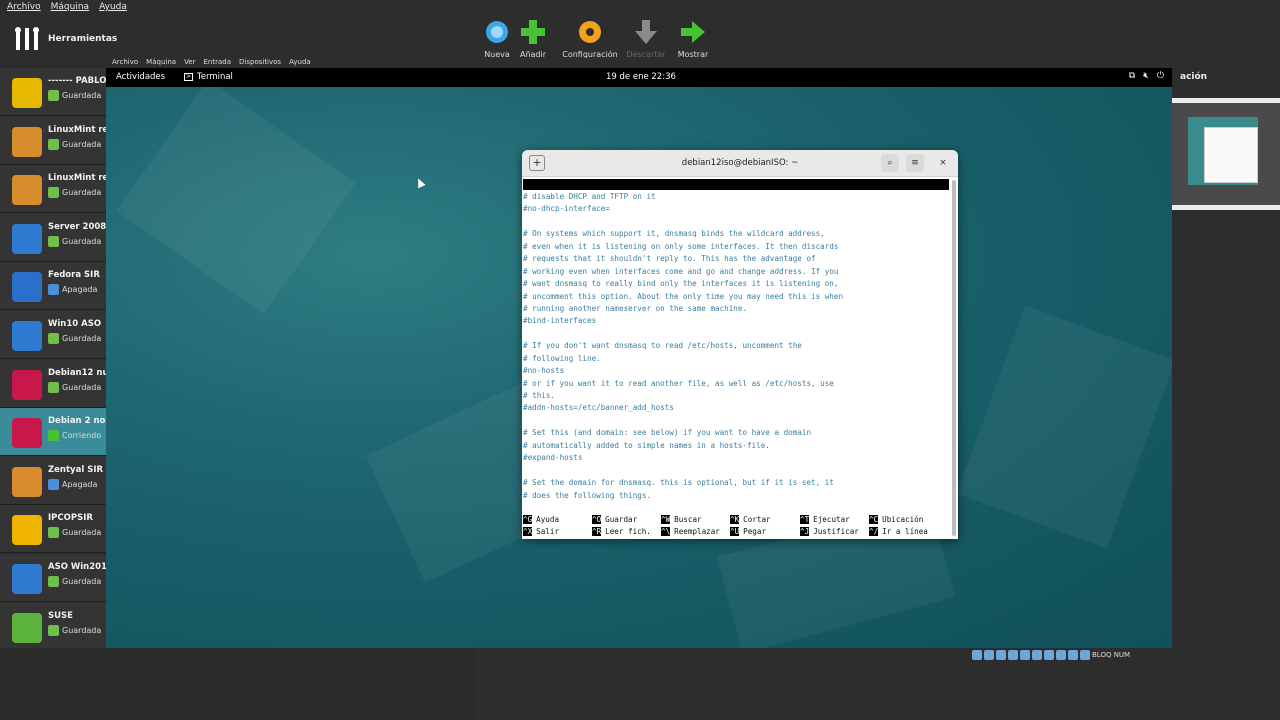  I want to click on show-button: Mostrar, so click(693, 38).